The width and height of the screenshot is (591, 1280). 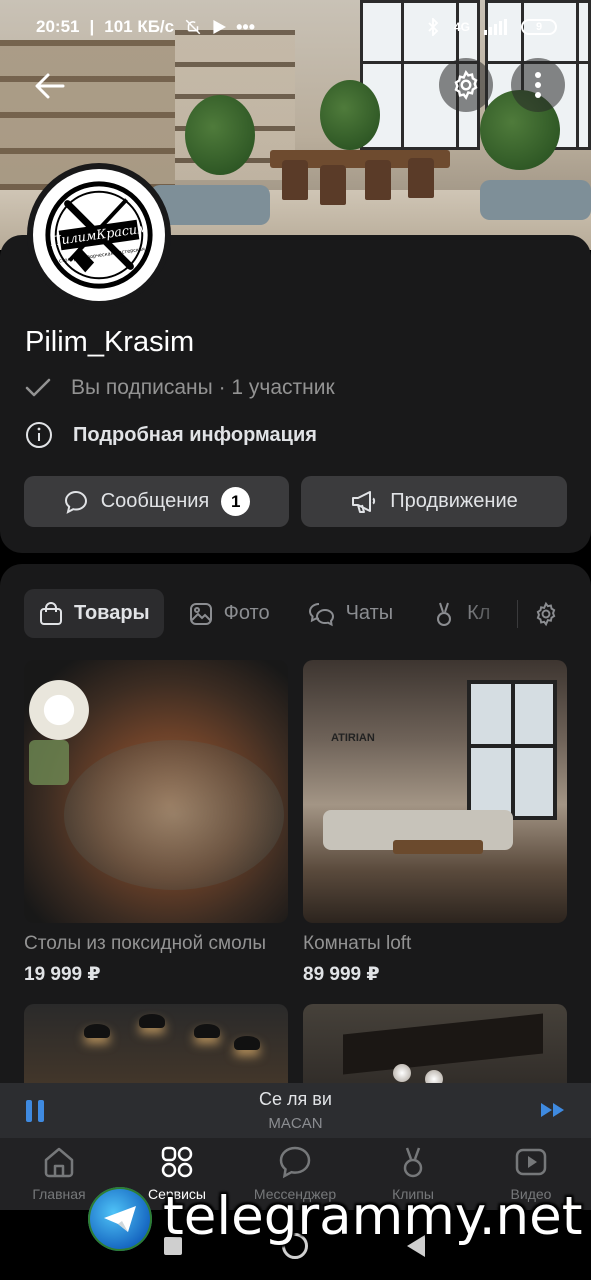 What do you see at coordinates (554, 1110) in the screenshot?
I see `next-track-icon` at bounding box center [554, 1110].